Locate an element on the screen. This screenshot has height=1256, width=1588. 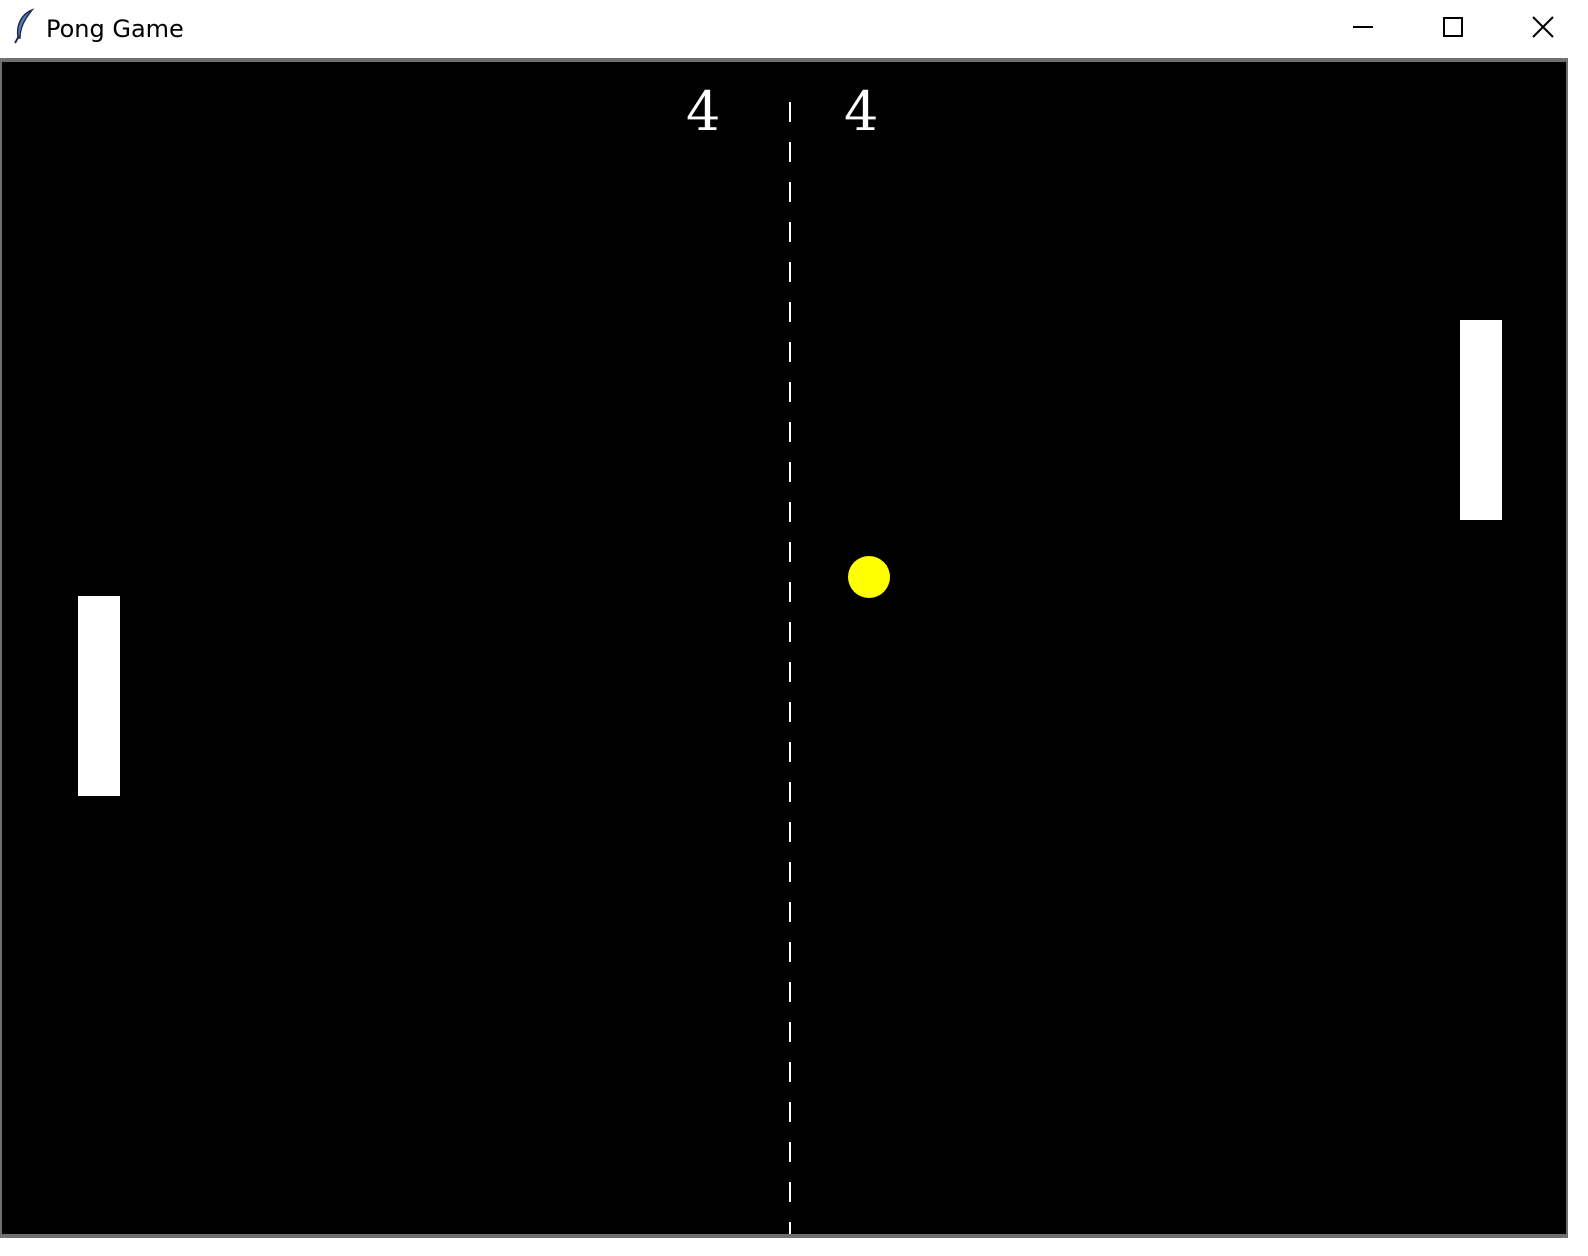
center-net is located at coordinates (790, 668).